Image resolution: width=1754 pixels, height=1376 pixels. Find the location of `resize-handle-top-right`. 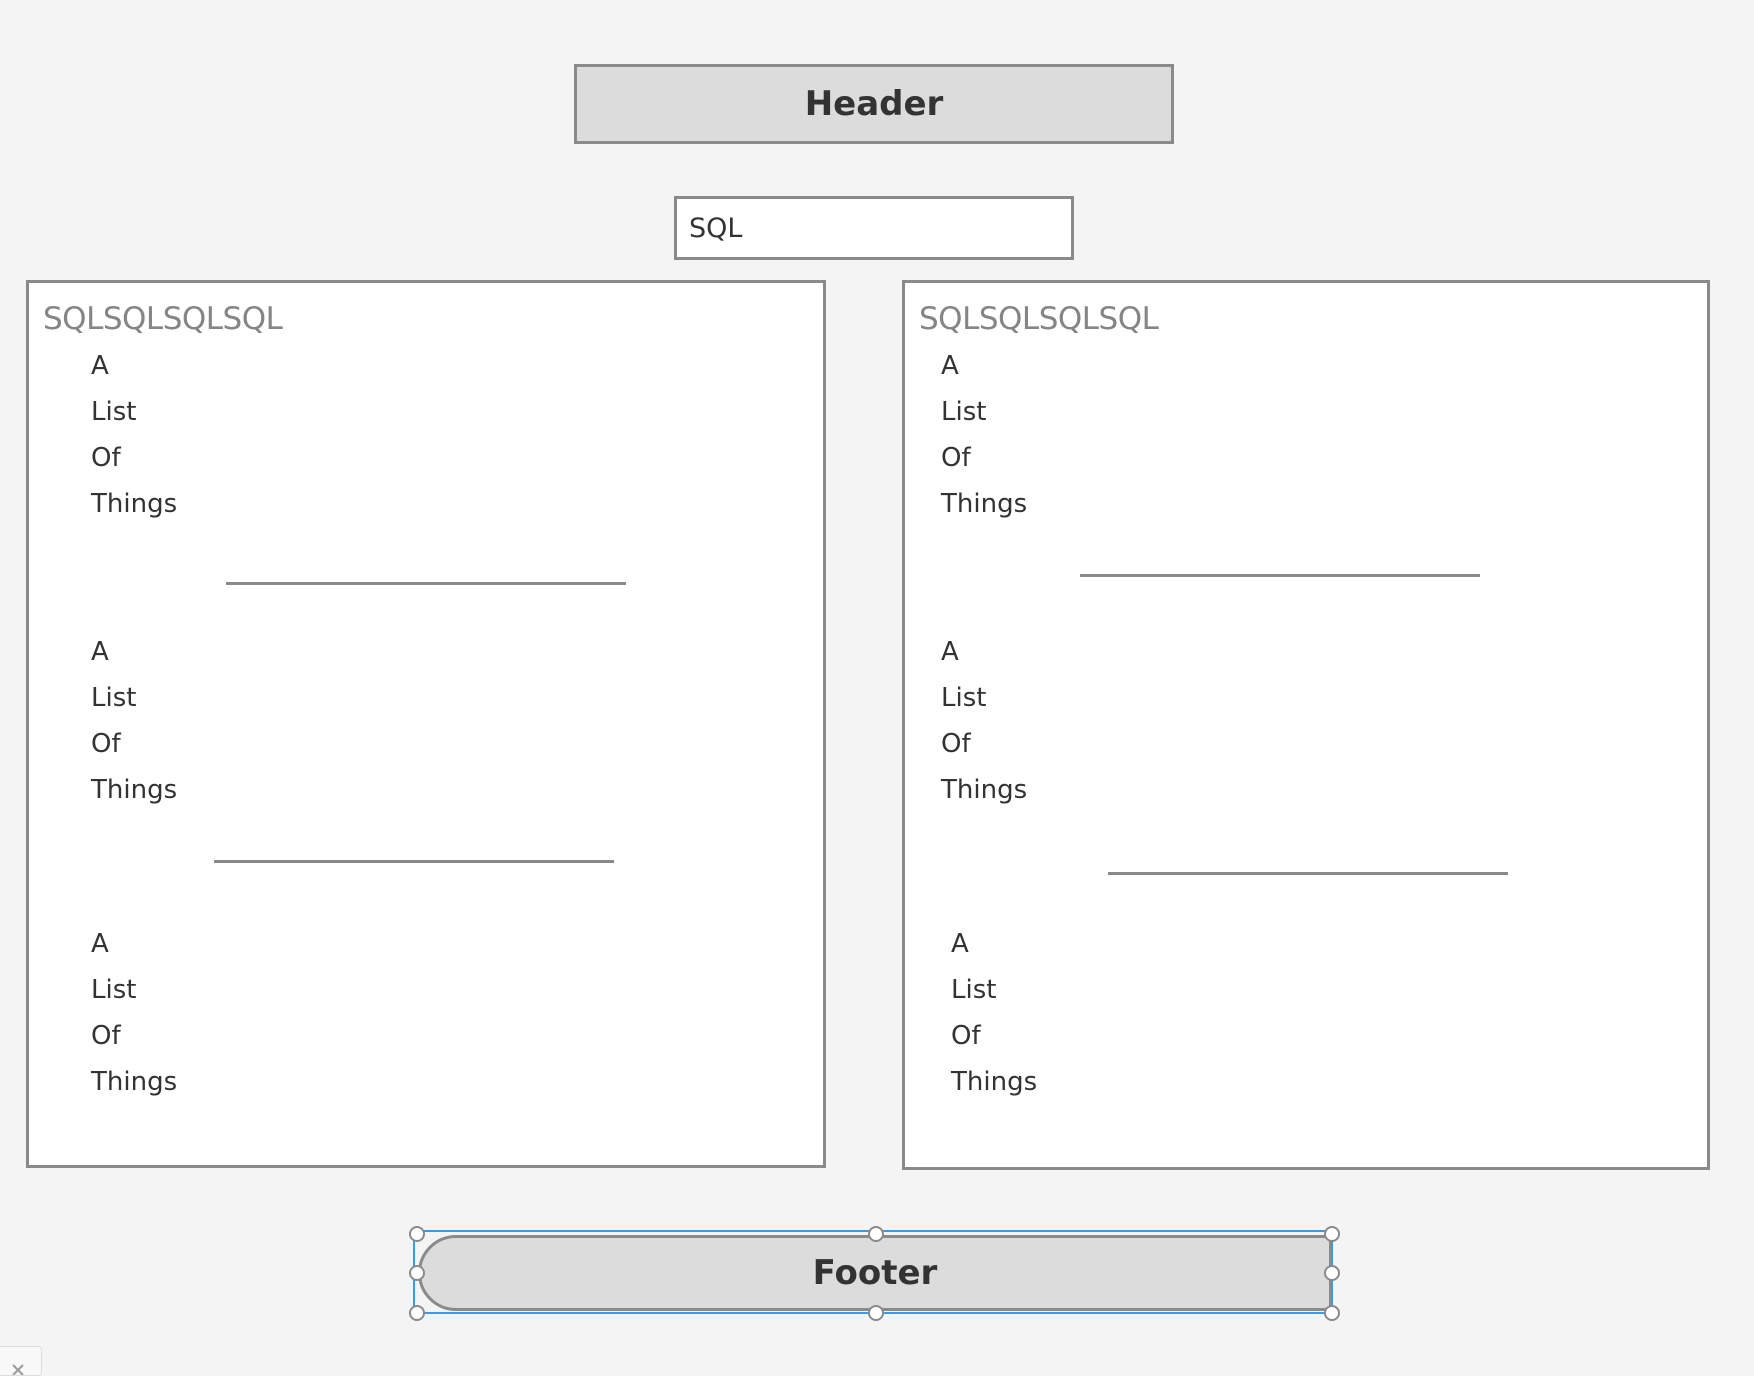

resize-handle-top-right is located at coordinates (1332, 1234).